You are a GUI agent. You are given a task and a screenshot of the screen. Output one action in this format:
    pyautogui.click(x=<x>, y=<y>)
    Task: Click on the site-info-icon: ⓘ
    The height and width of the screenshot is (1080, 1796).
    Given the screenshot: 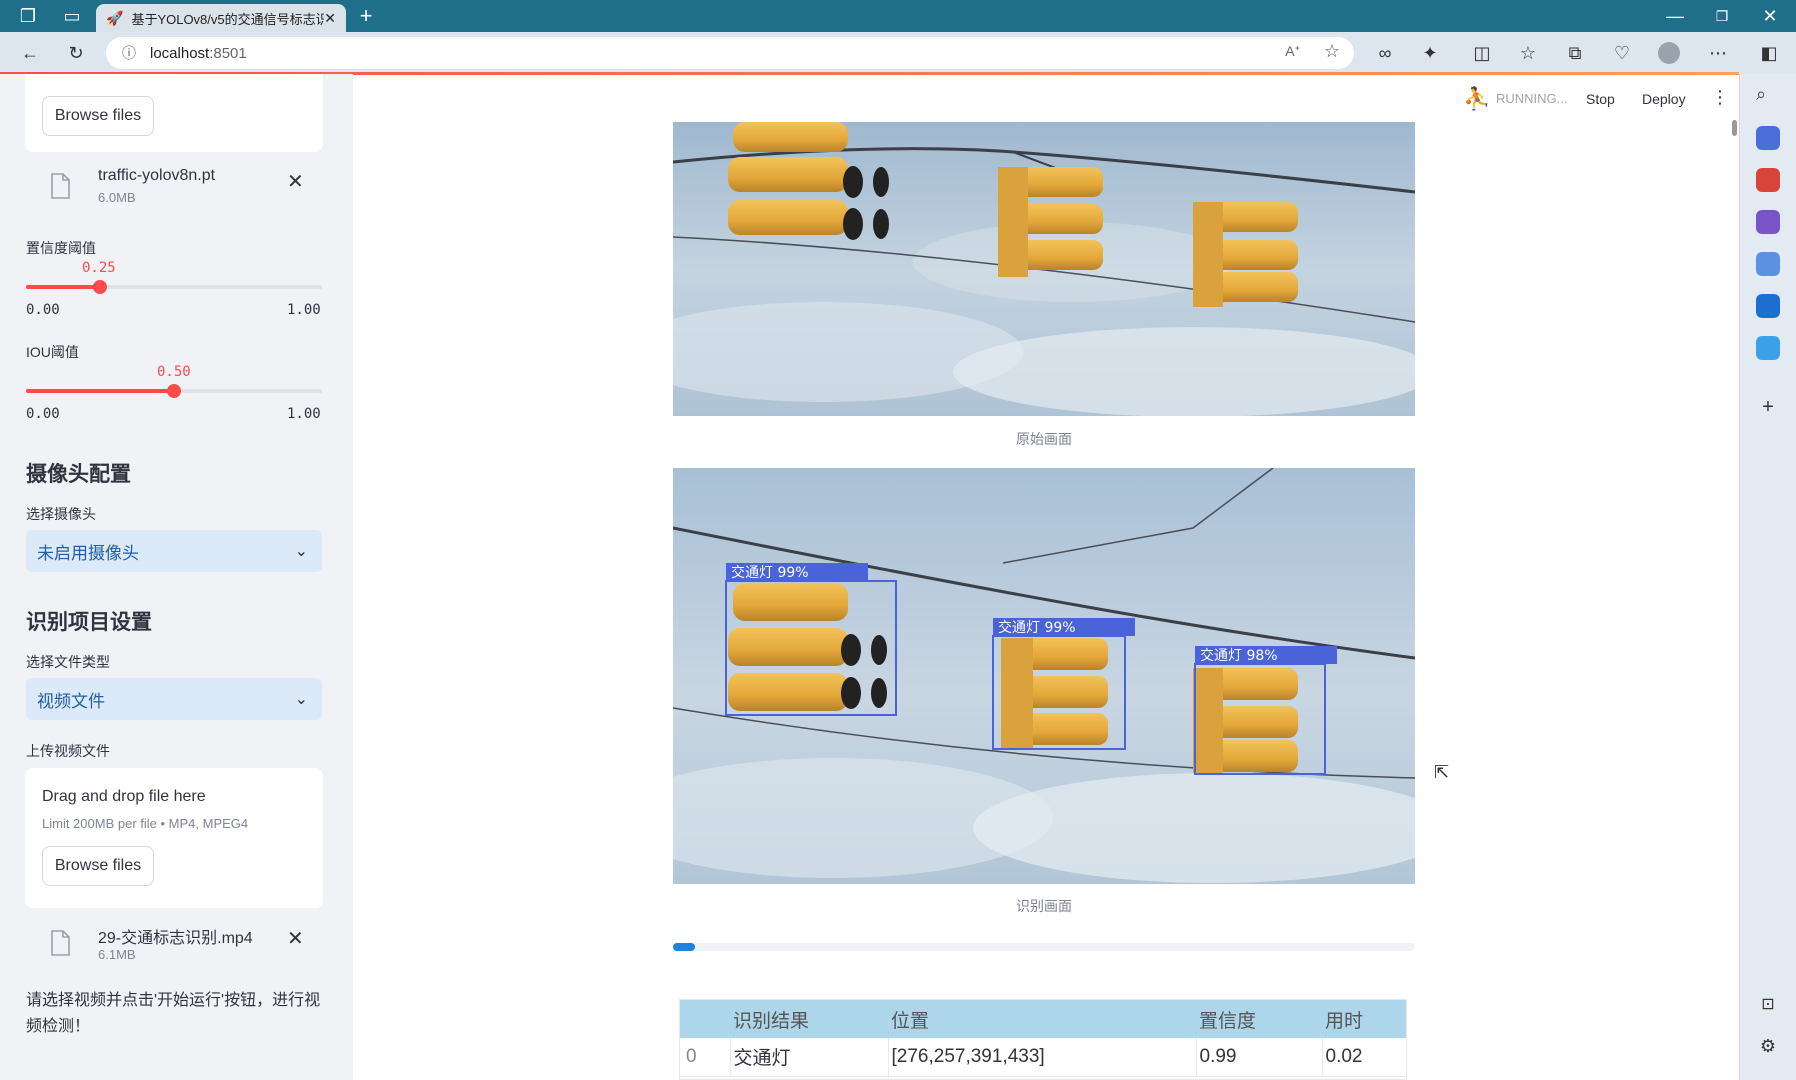 What is the action you would take?
    pyautogui.click(x=129, y=53)
    